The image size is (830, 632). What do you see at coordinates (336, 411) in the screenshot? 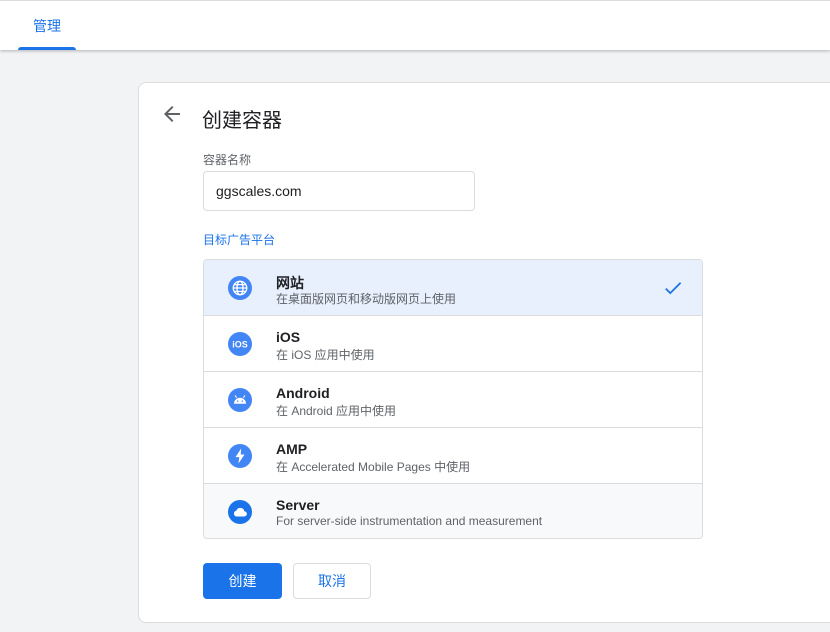
I see `platform-subtitle: 在 Android 应用中使用` at bounding box center [336, 411].